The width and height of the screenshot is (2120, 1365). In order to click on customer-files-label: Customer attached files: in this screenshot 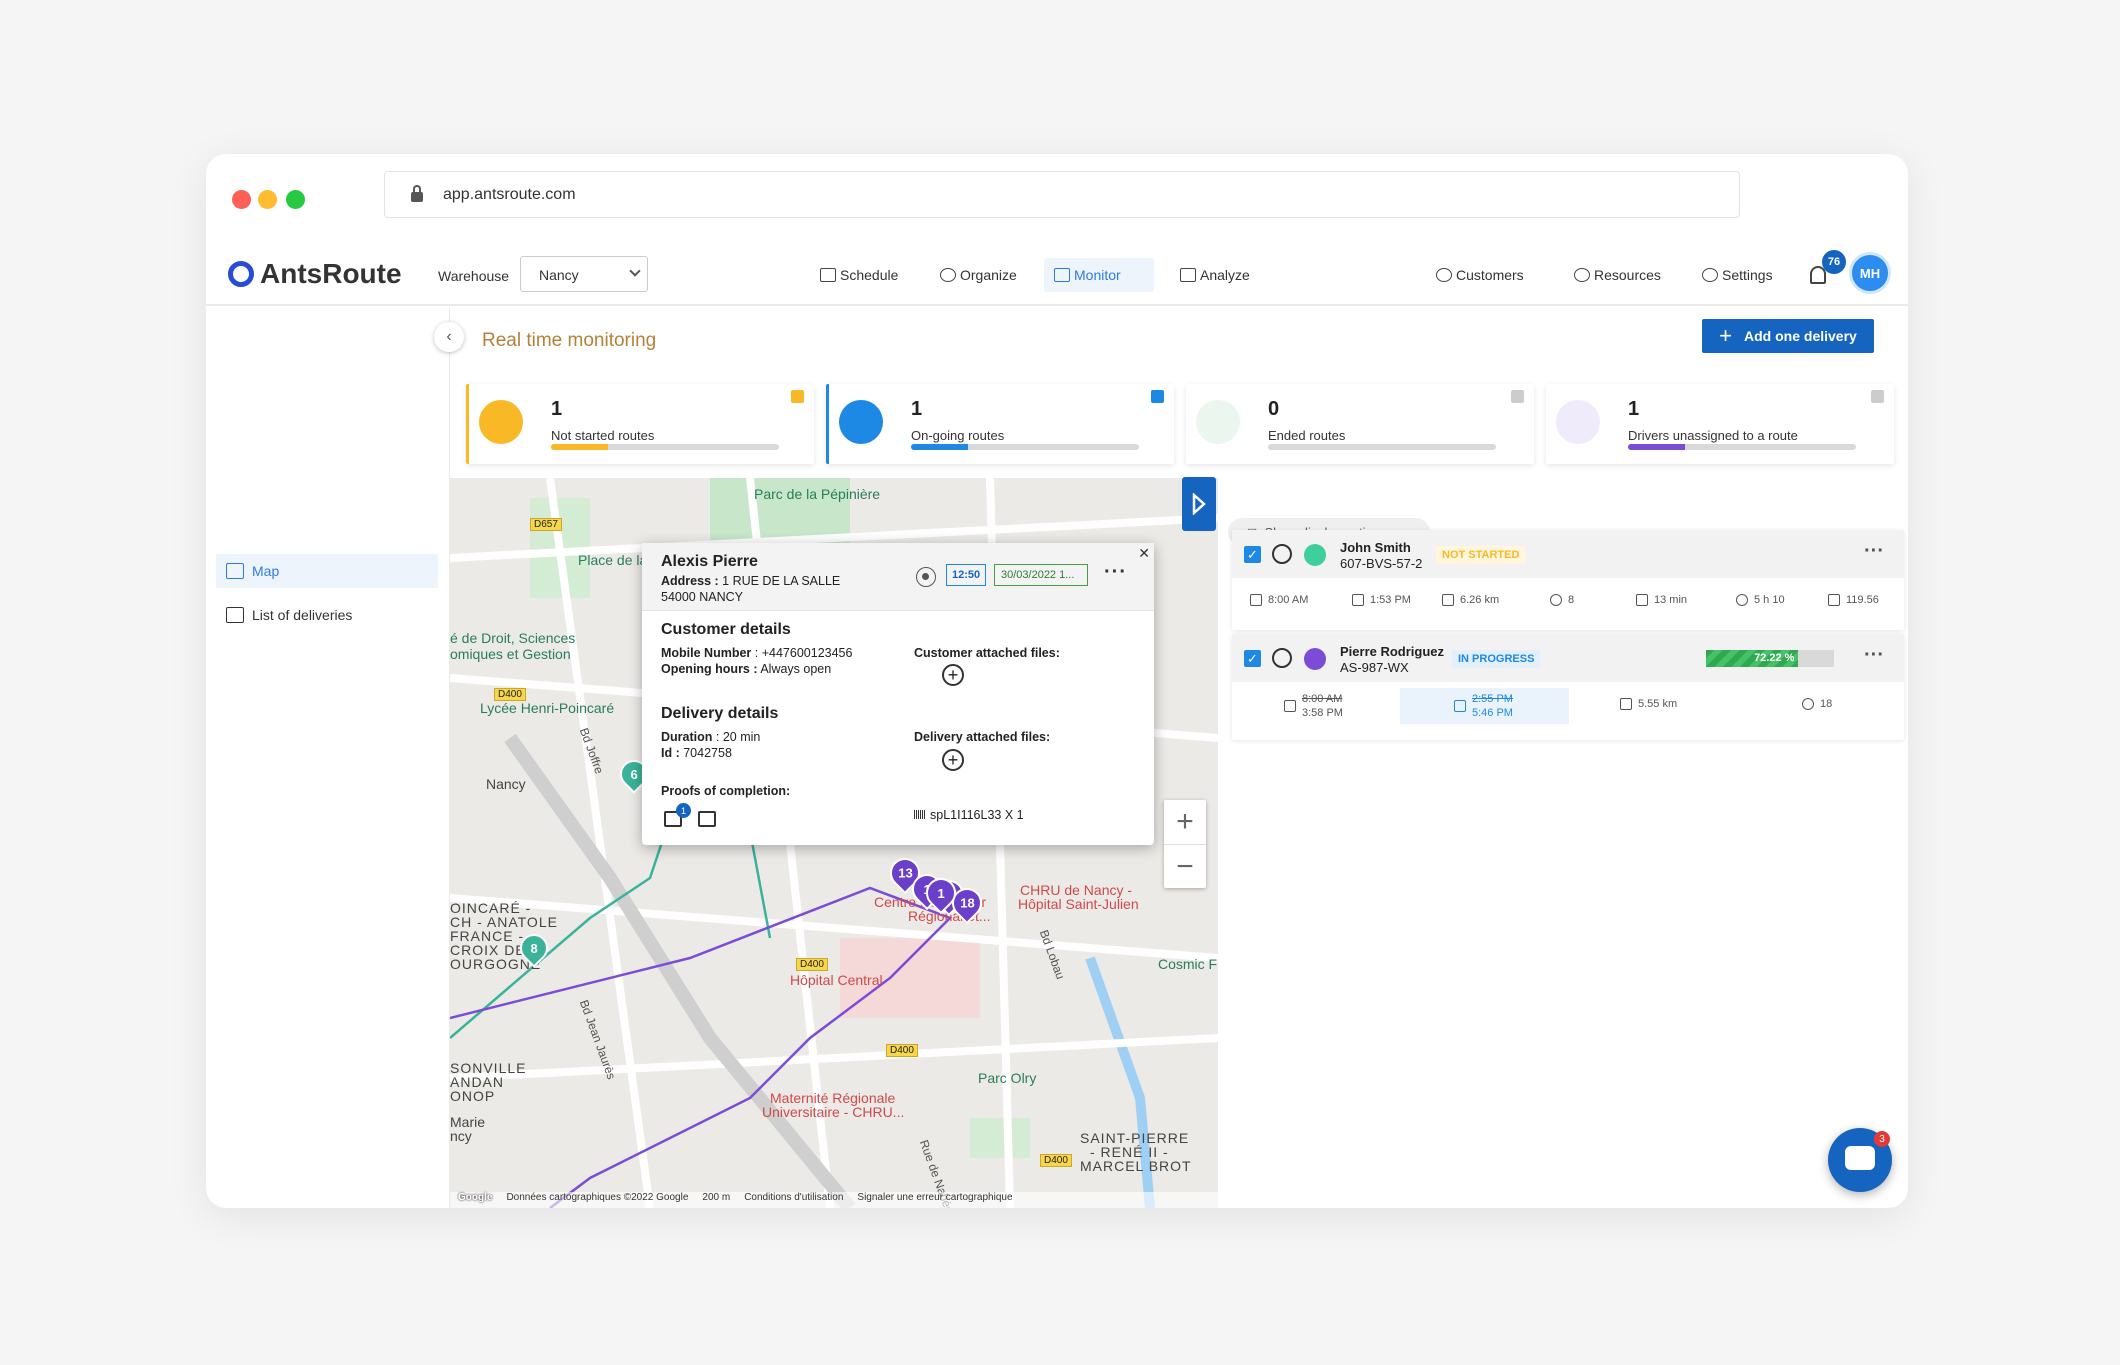, I will do `click(987, 653)`.